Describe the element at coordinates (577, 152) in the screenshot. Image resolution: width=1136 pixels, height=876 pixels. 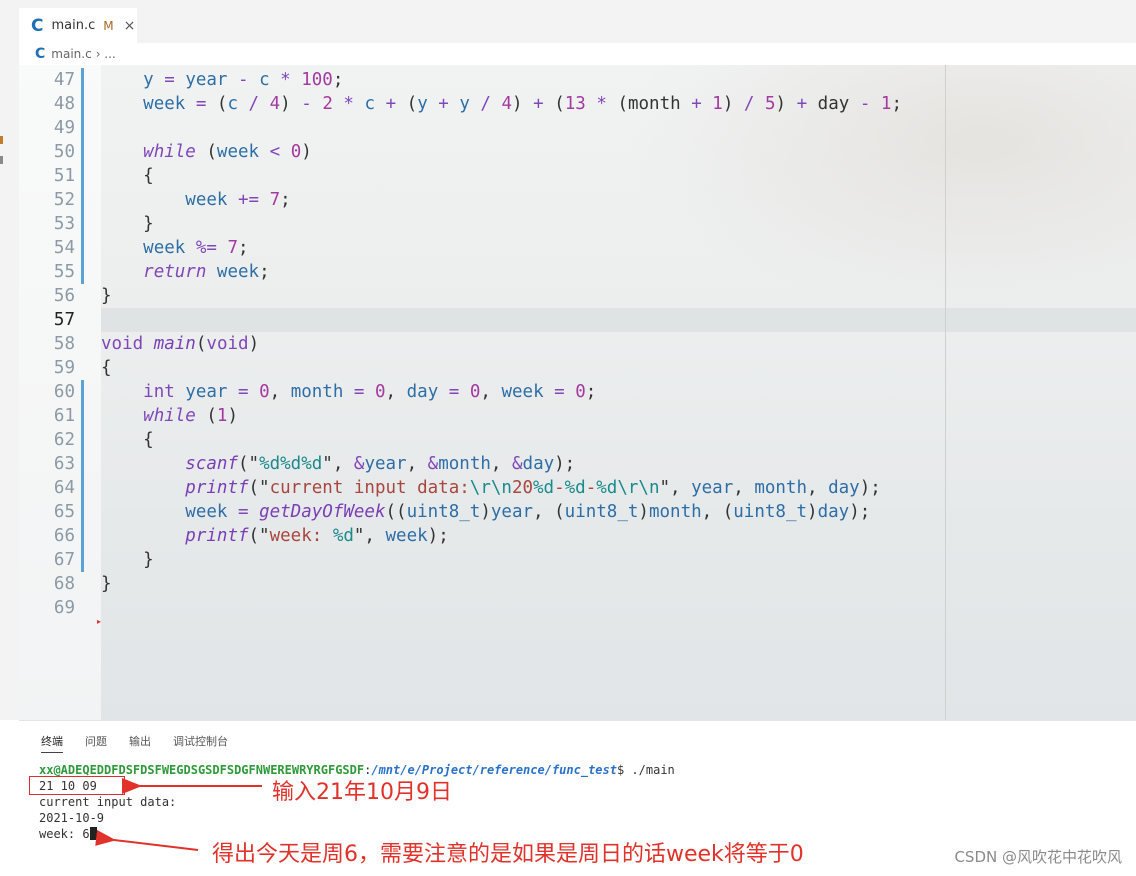
I see `code-line: 50 while (week < 0)` at that location.